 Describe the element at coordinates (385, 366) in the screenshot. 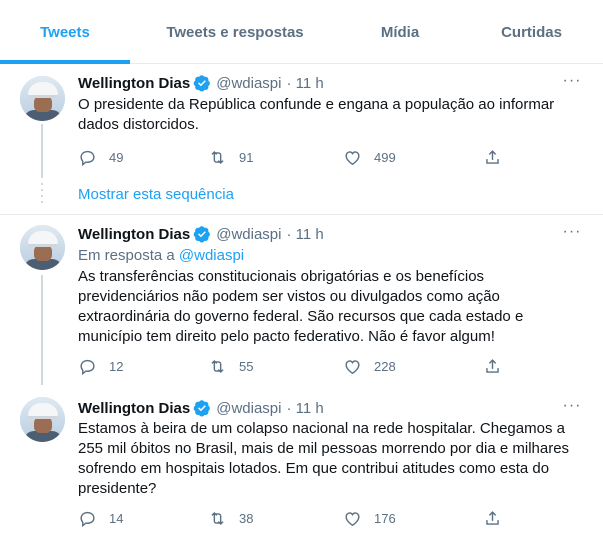

I see `like-count: 228` at that location.